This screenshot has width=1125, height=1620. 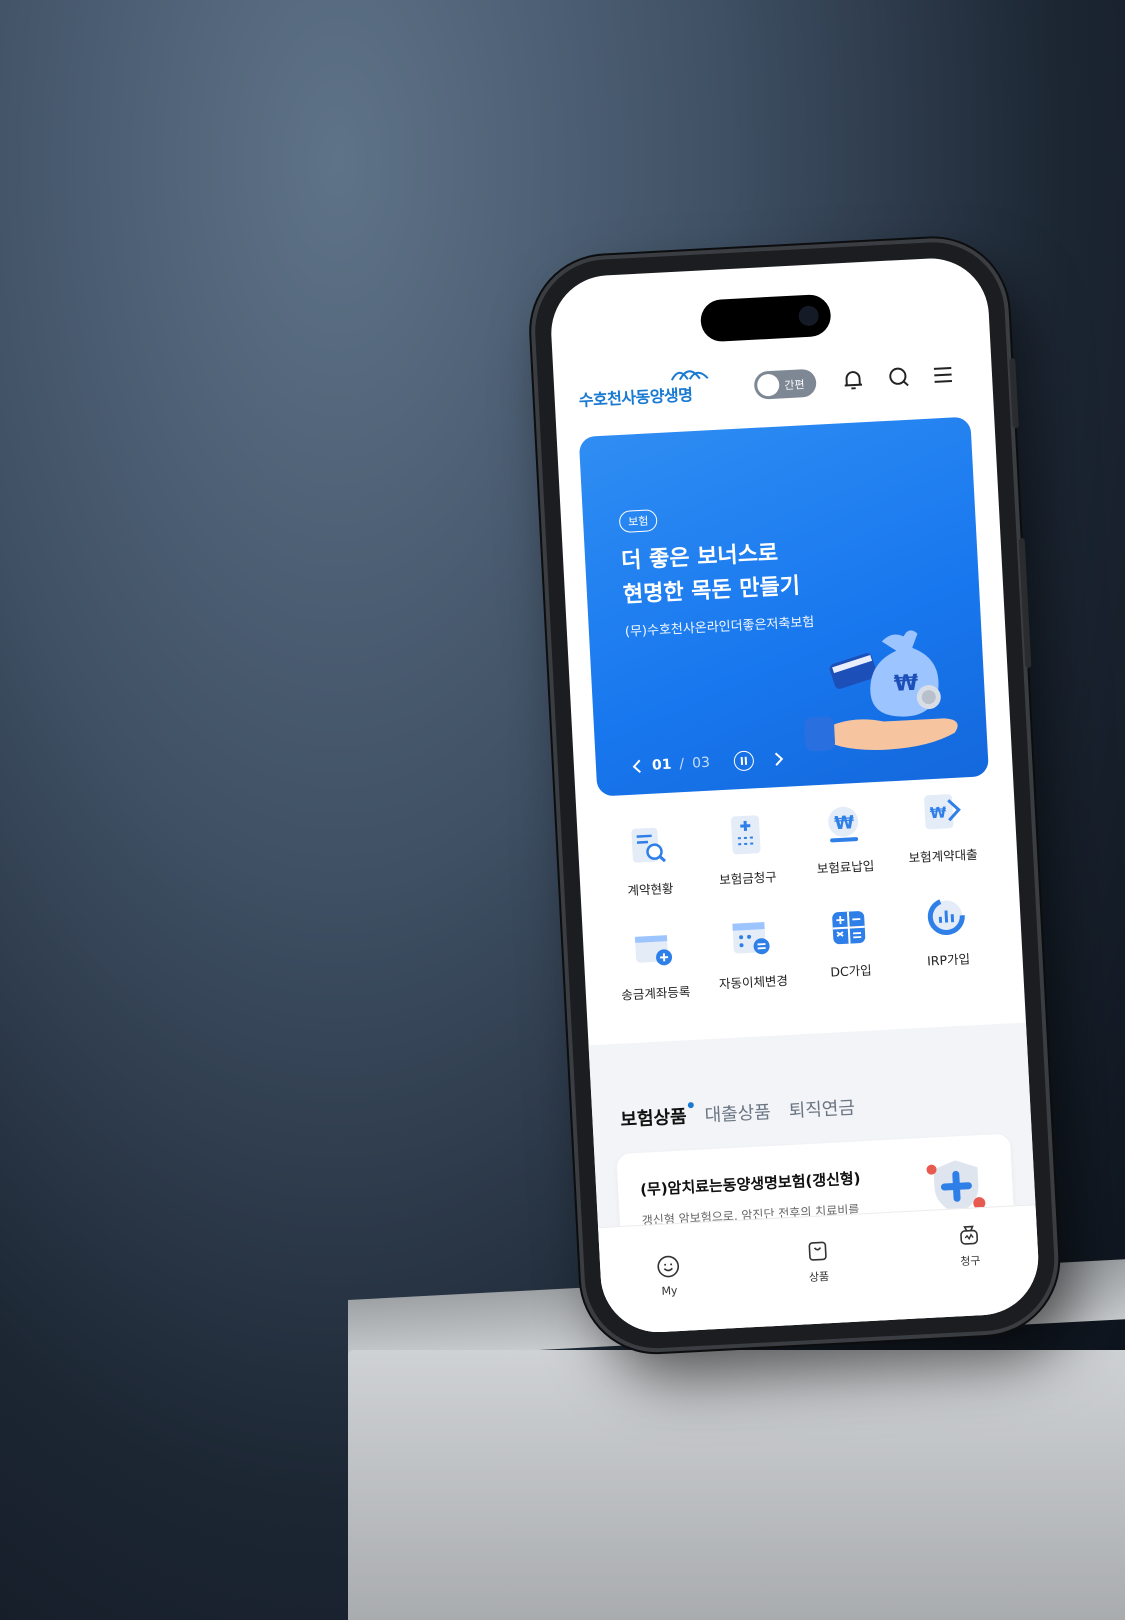 I want to click on loan-document-icon: ₩, so click(x=942, y=812).